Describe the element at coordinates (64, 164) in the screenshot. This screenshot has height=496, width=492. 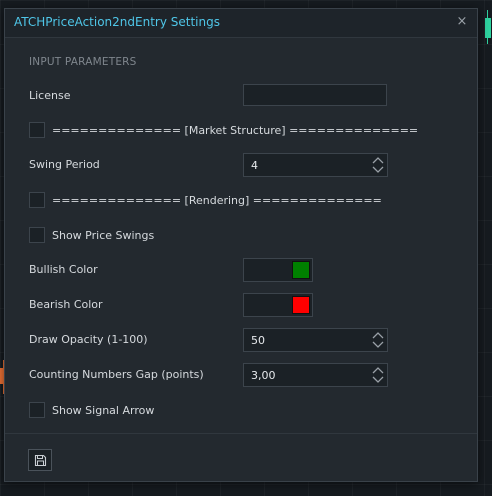
I see `swing-period-label: Swing Period` at that location.